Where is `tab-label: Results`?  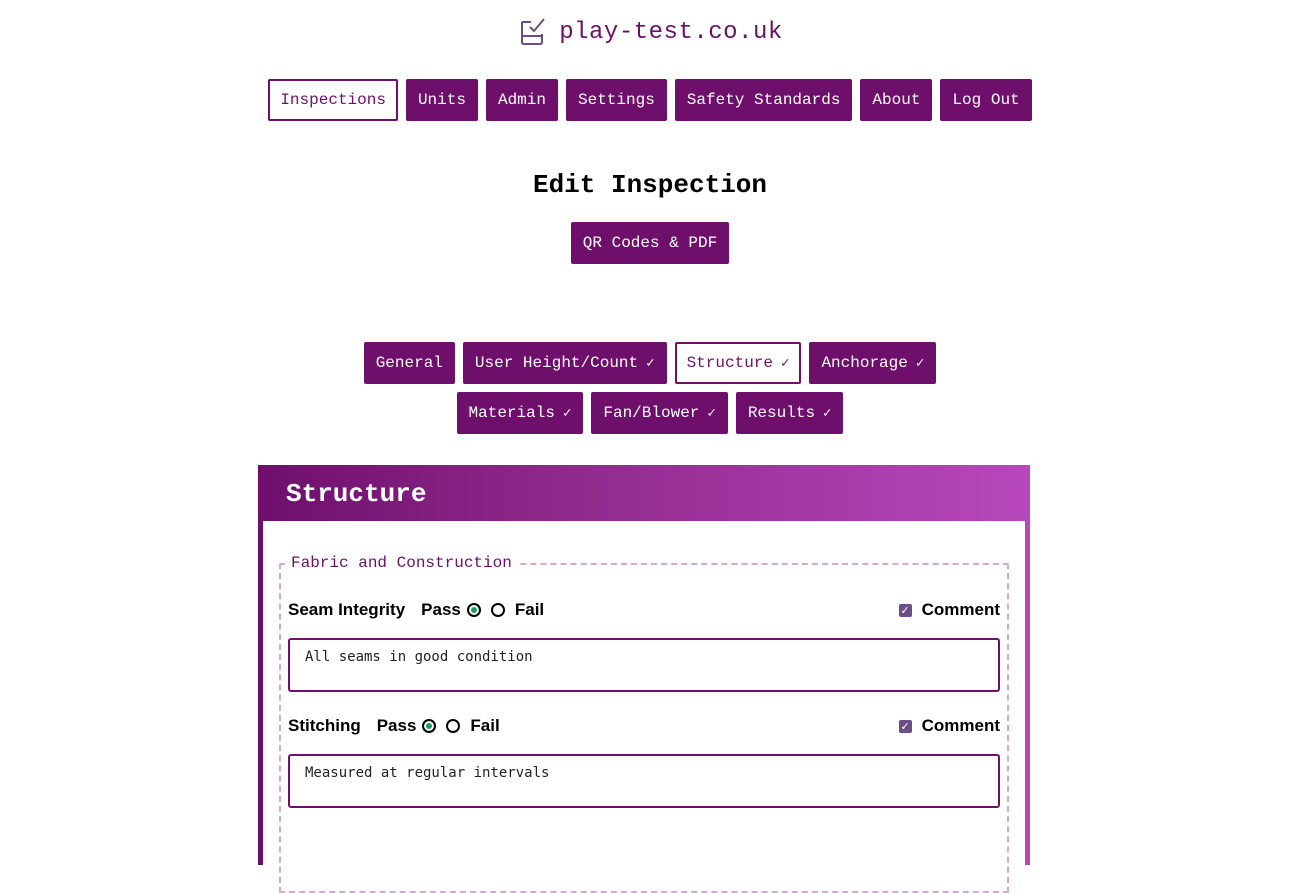 tab-label: Results is located at coordinates (781, 413).